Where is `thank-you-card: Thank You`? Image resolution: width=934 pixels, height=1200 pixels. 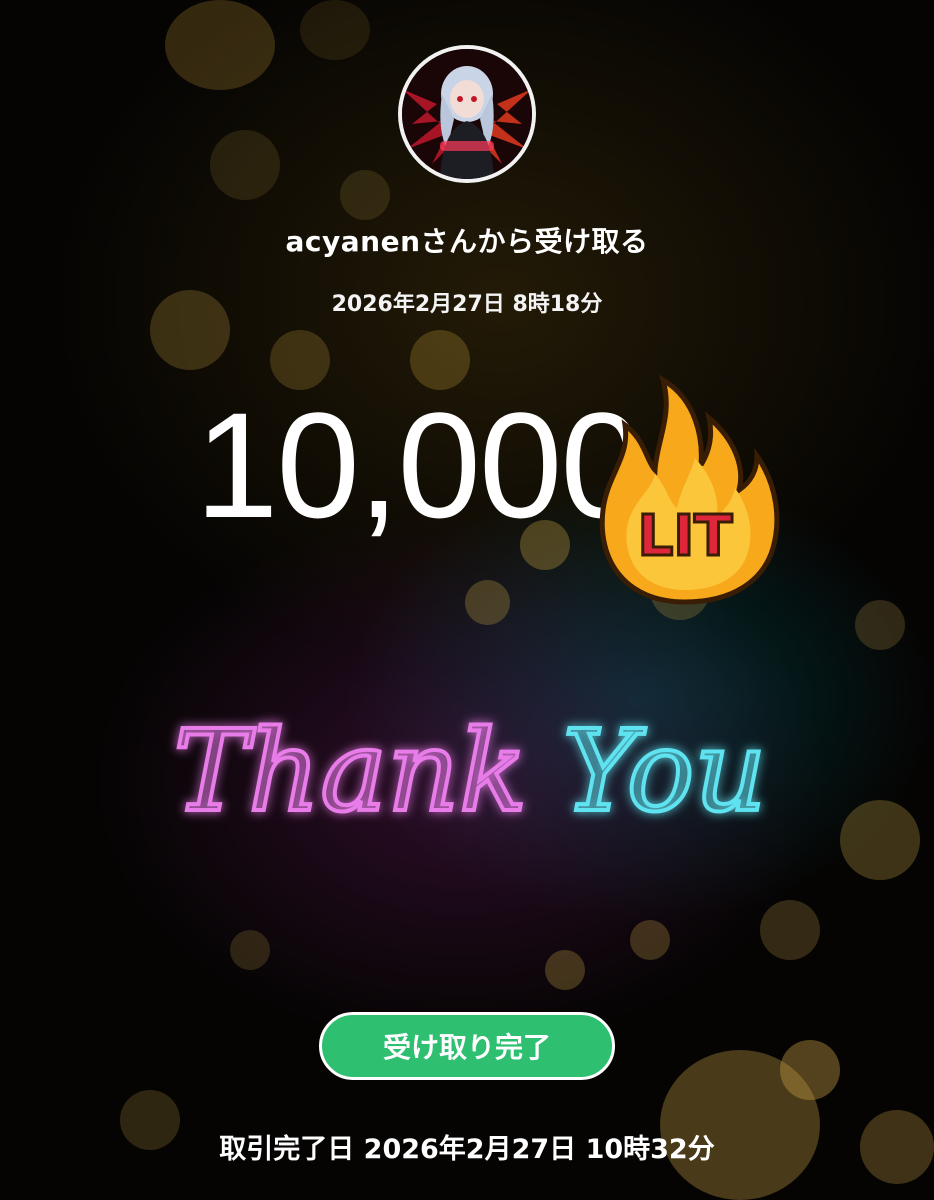 thank-you-card: Thank You is located at coordinates (470, 772).